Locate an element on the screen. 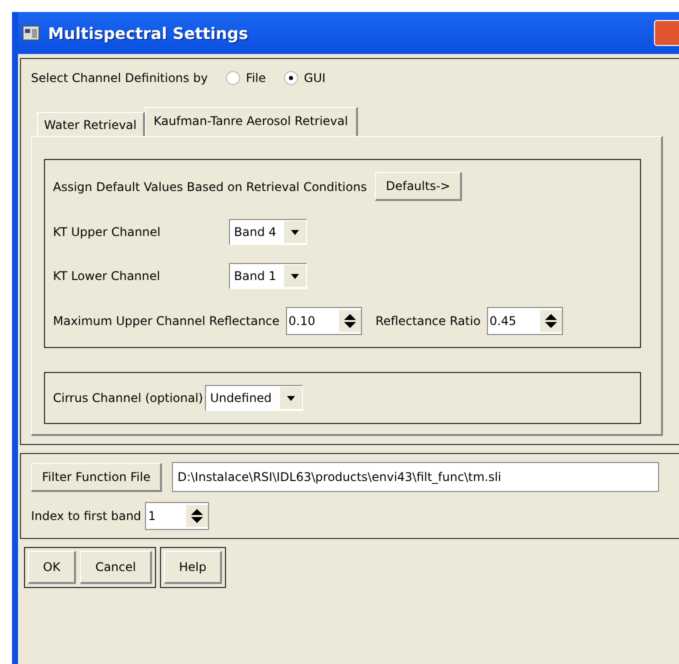 This screenshot has width=679, height=664. index-label: Index to first band is located at coordinates (86, 516).